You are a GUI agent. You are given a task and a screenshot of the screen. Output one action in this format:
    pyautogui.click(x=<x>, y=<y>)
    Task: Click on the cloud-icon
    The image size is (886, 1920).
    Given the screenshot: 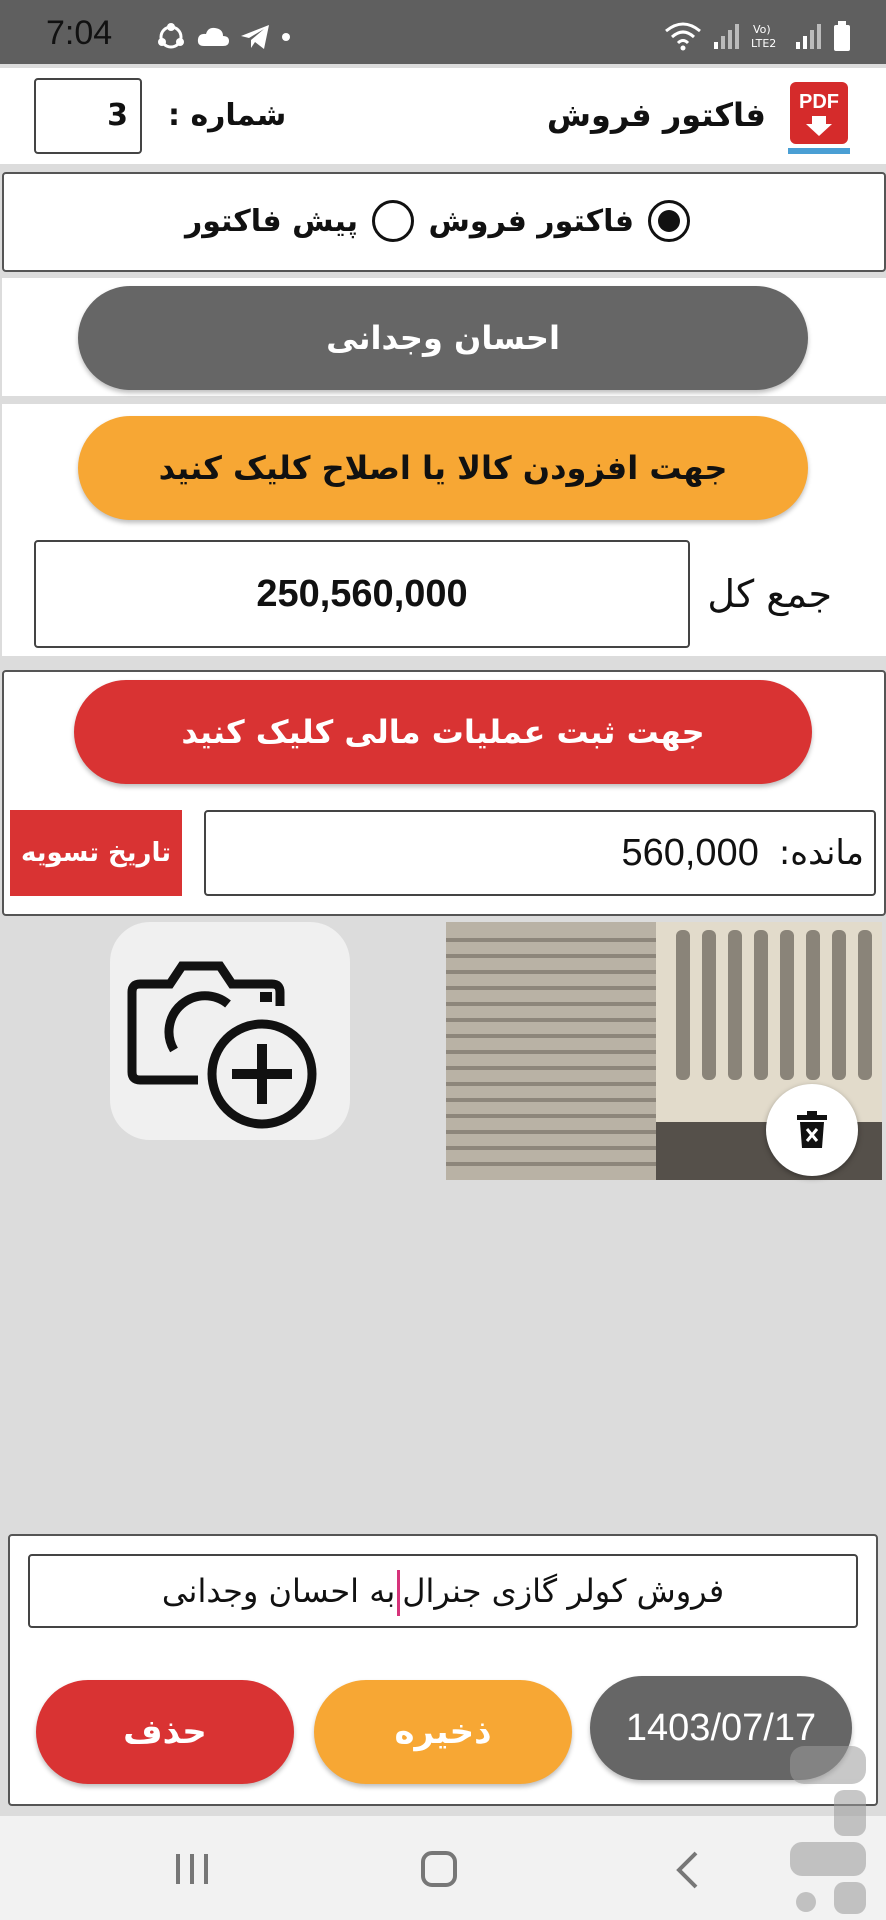 What is the action you would take?
    pyautogui.click(x=213, y=36)
    